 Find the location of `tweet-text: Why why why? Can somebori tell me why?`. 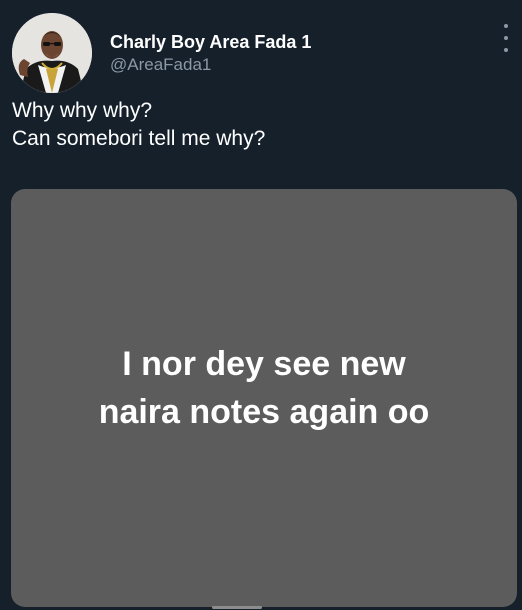

tweet-text: Why why why? Can somebori tell me why? is located at coordinates (138, 125).